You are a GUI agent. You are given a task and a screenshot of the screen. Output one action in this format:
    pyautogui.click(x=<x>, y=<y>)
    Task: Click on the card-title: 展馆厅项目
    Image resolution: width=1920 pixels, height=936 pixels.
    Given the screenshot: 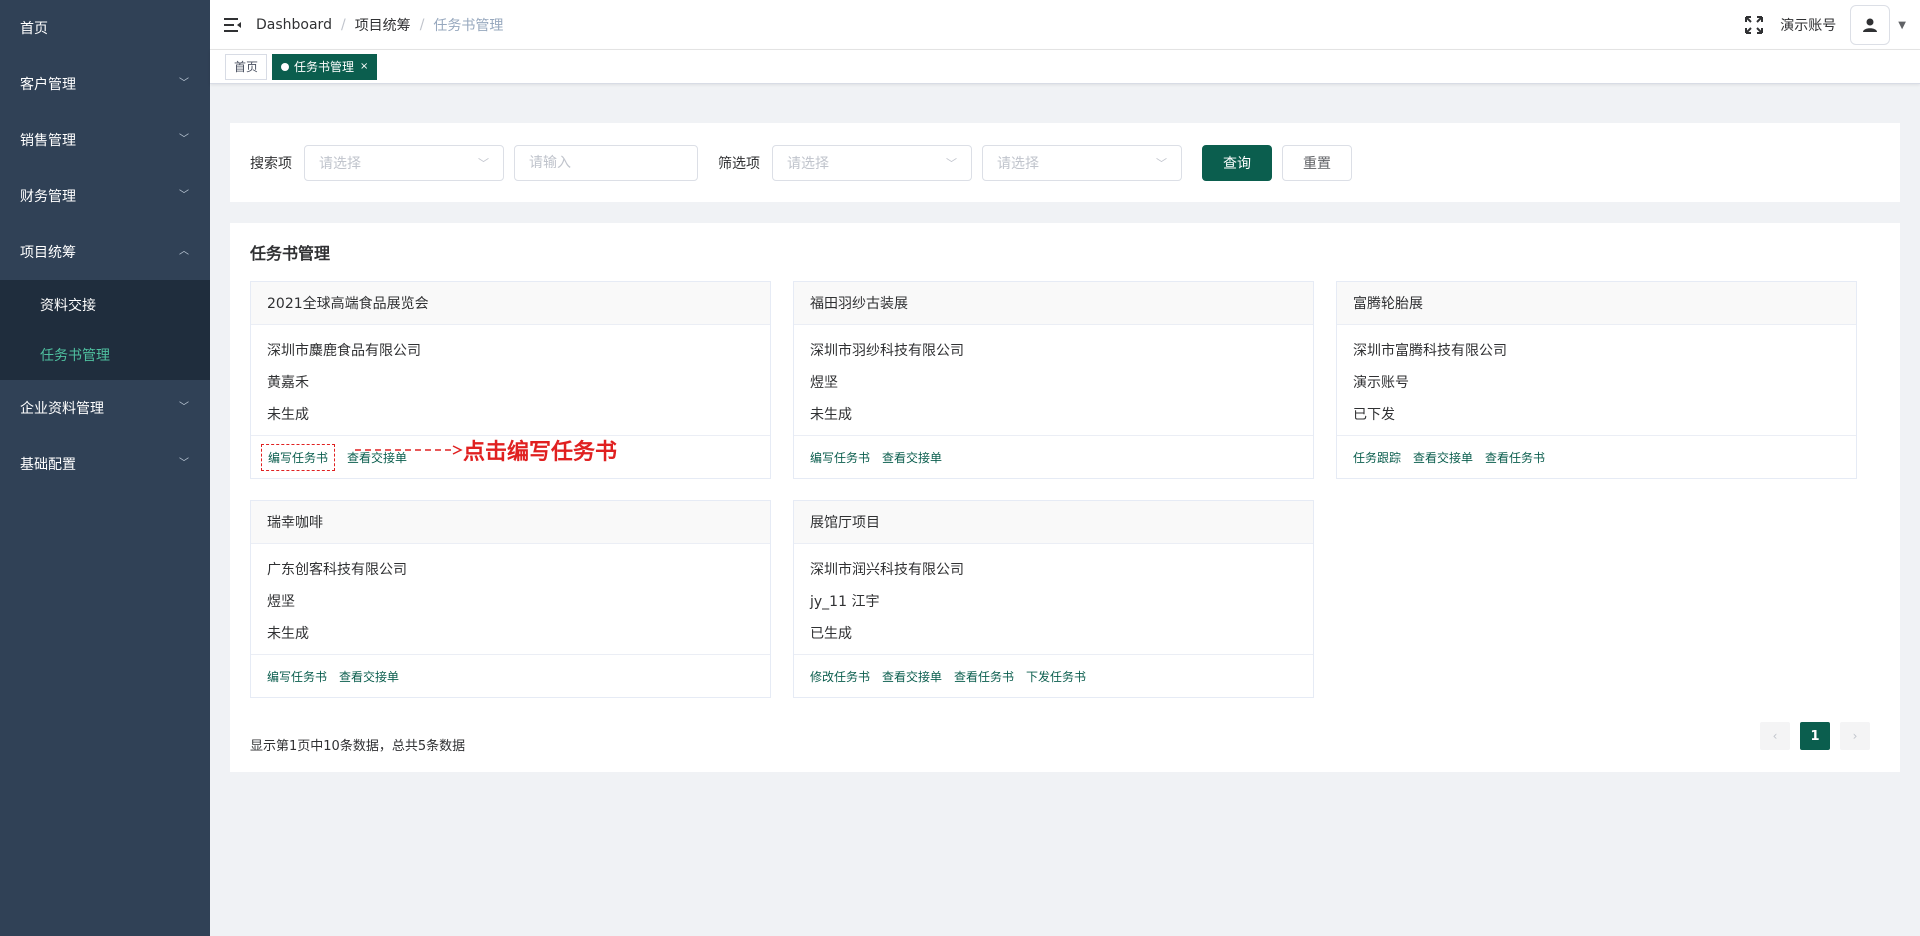 What is the action you would take?
    pyautogui.click(x=1053, y=522)
    